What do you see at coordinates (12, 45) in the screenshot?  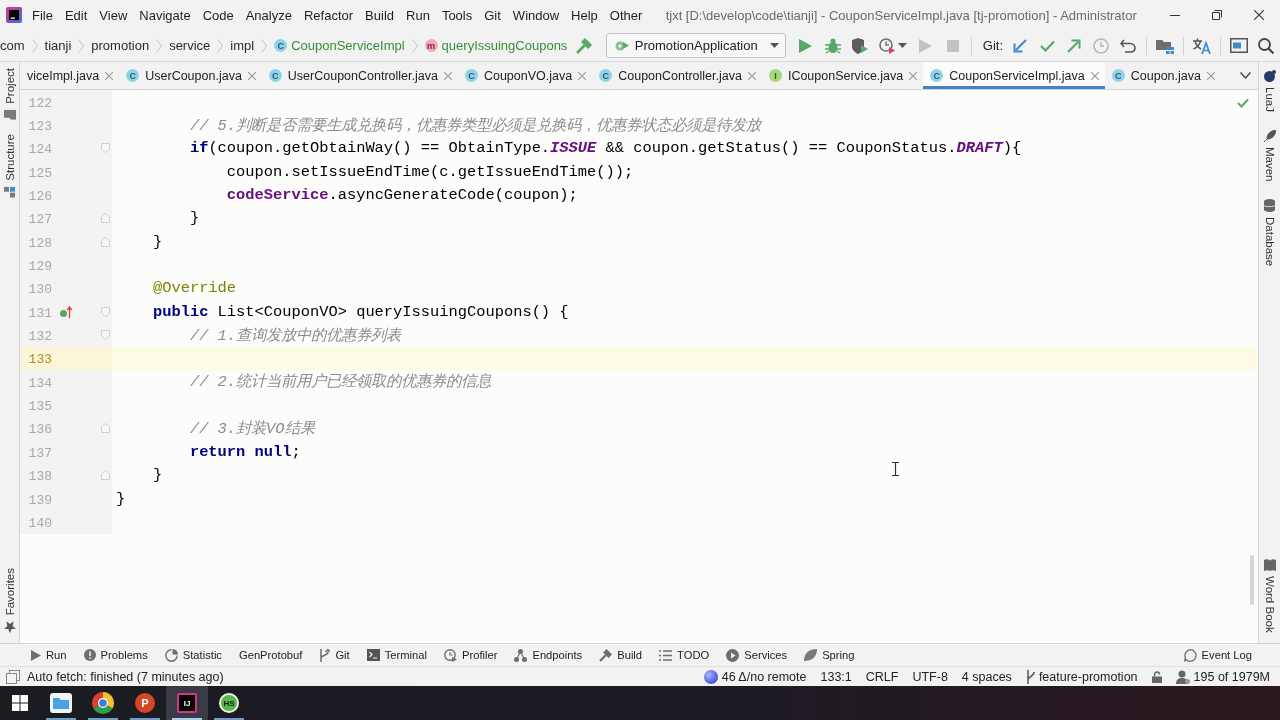 I see `breadcrumb-item: com` at bounding box center [12, 45].